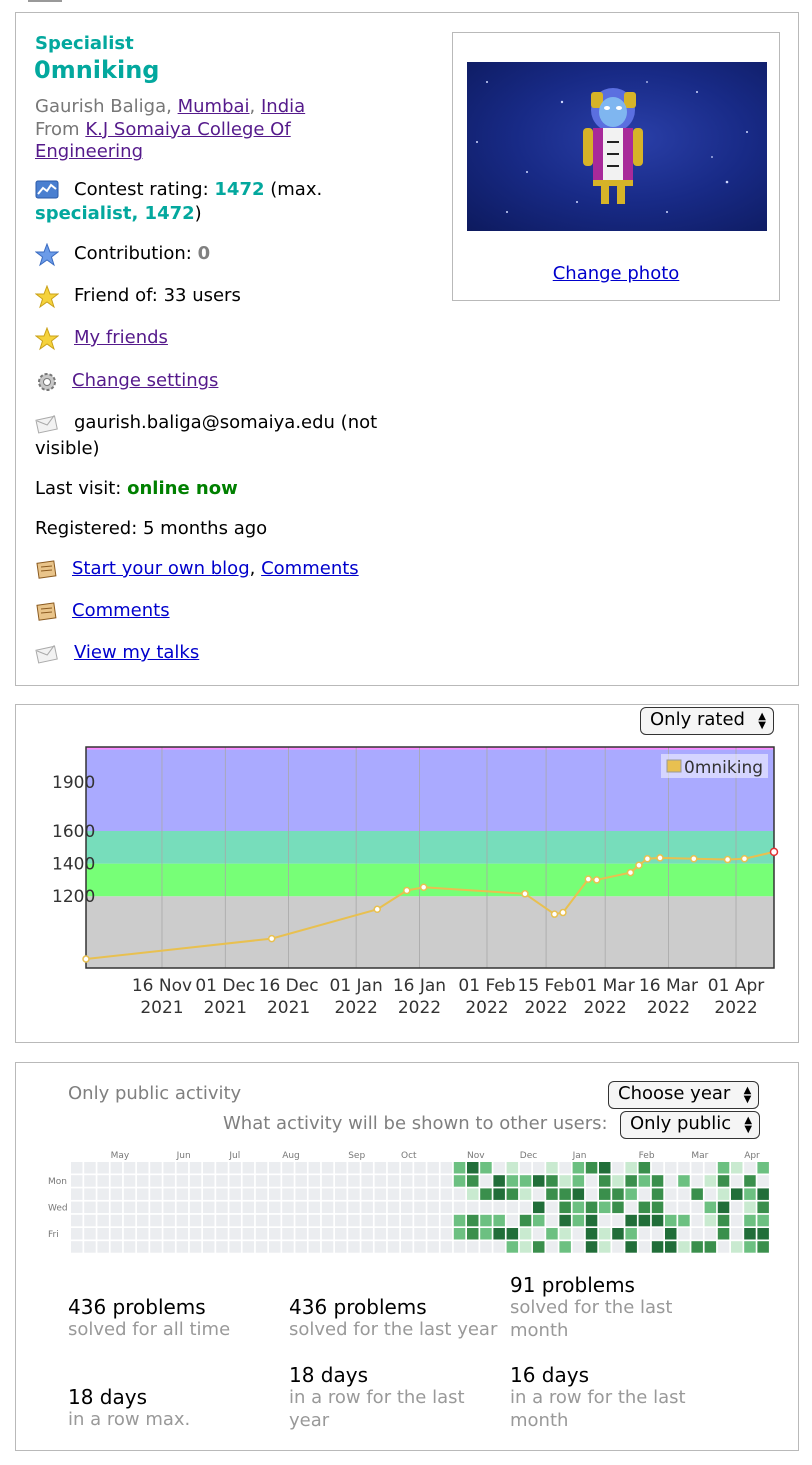  I want to click on start-blog-link: Start your own blog, so click(161, 568).